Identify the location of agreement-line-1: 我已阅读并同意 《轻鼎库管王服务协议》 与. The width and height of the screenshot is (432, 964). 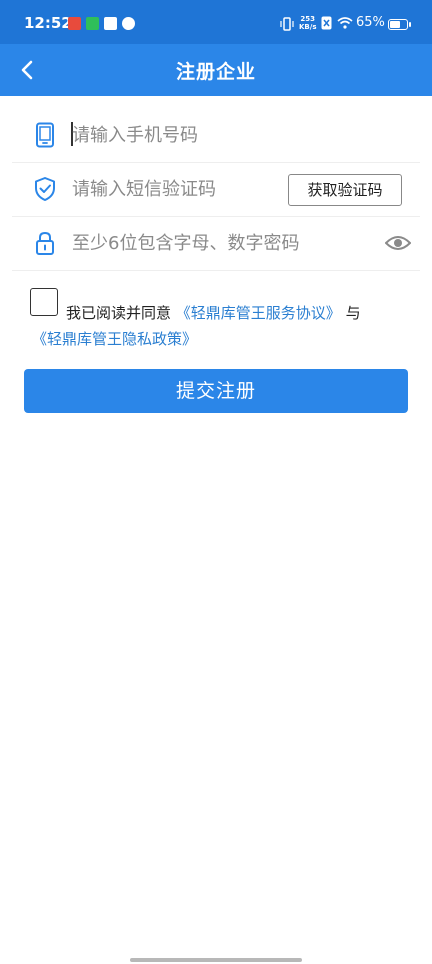
(213, 312).